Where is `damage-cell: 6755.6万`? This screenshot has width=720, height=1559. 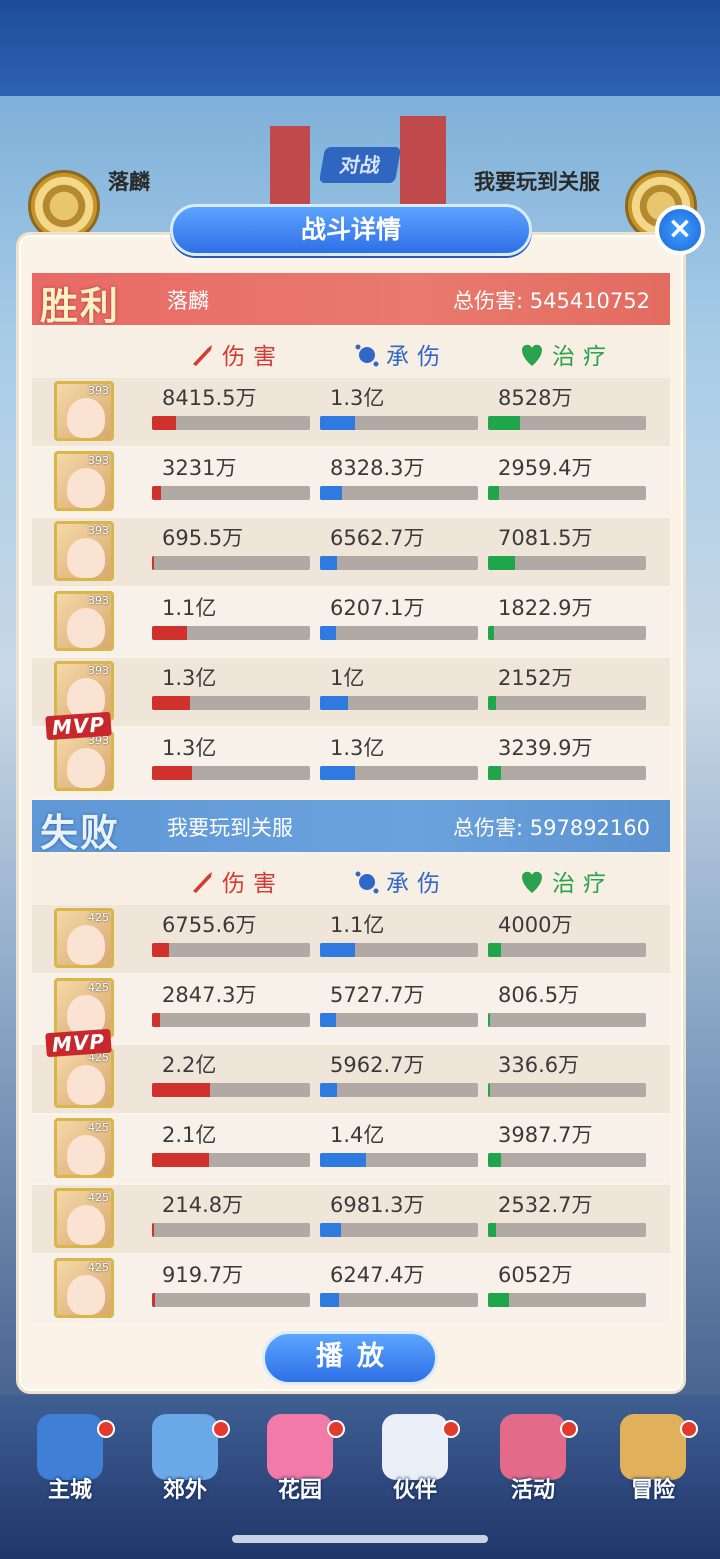 damage-cell: 6755.6万 is located at coordinates (231, 934).